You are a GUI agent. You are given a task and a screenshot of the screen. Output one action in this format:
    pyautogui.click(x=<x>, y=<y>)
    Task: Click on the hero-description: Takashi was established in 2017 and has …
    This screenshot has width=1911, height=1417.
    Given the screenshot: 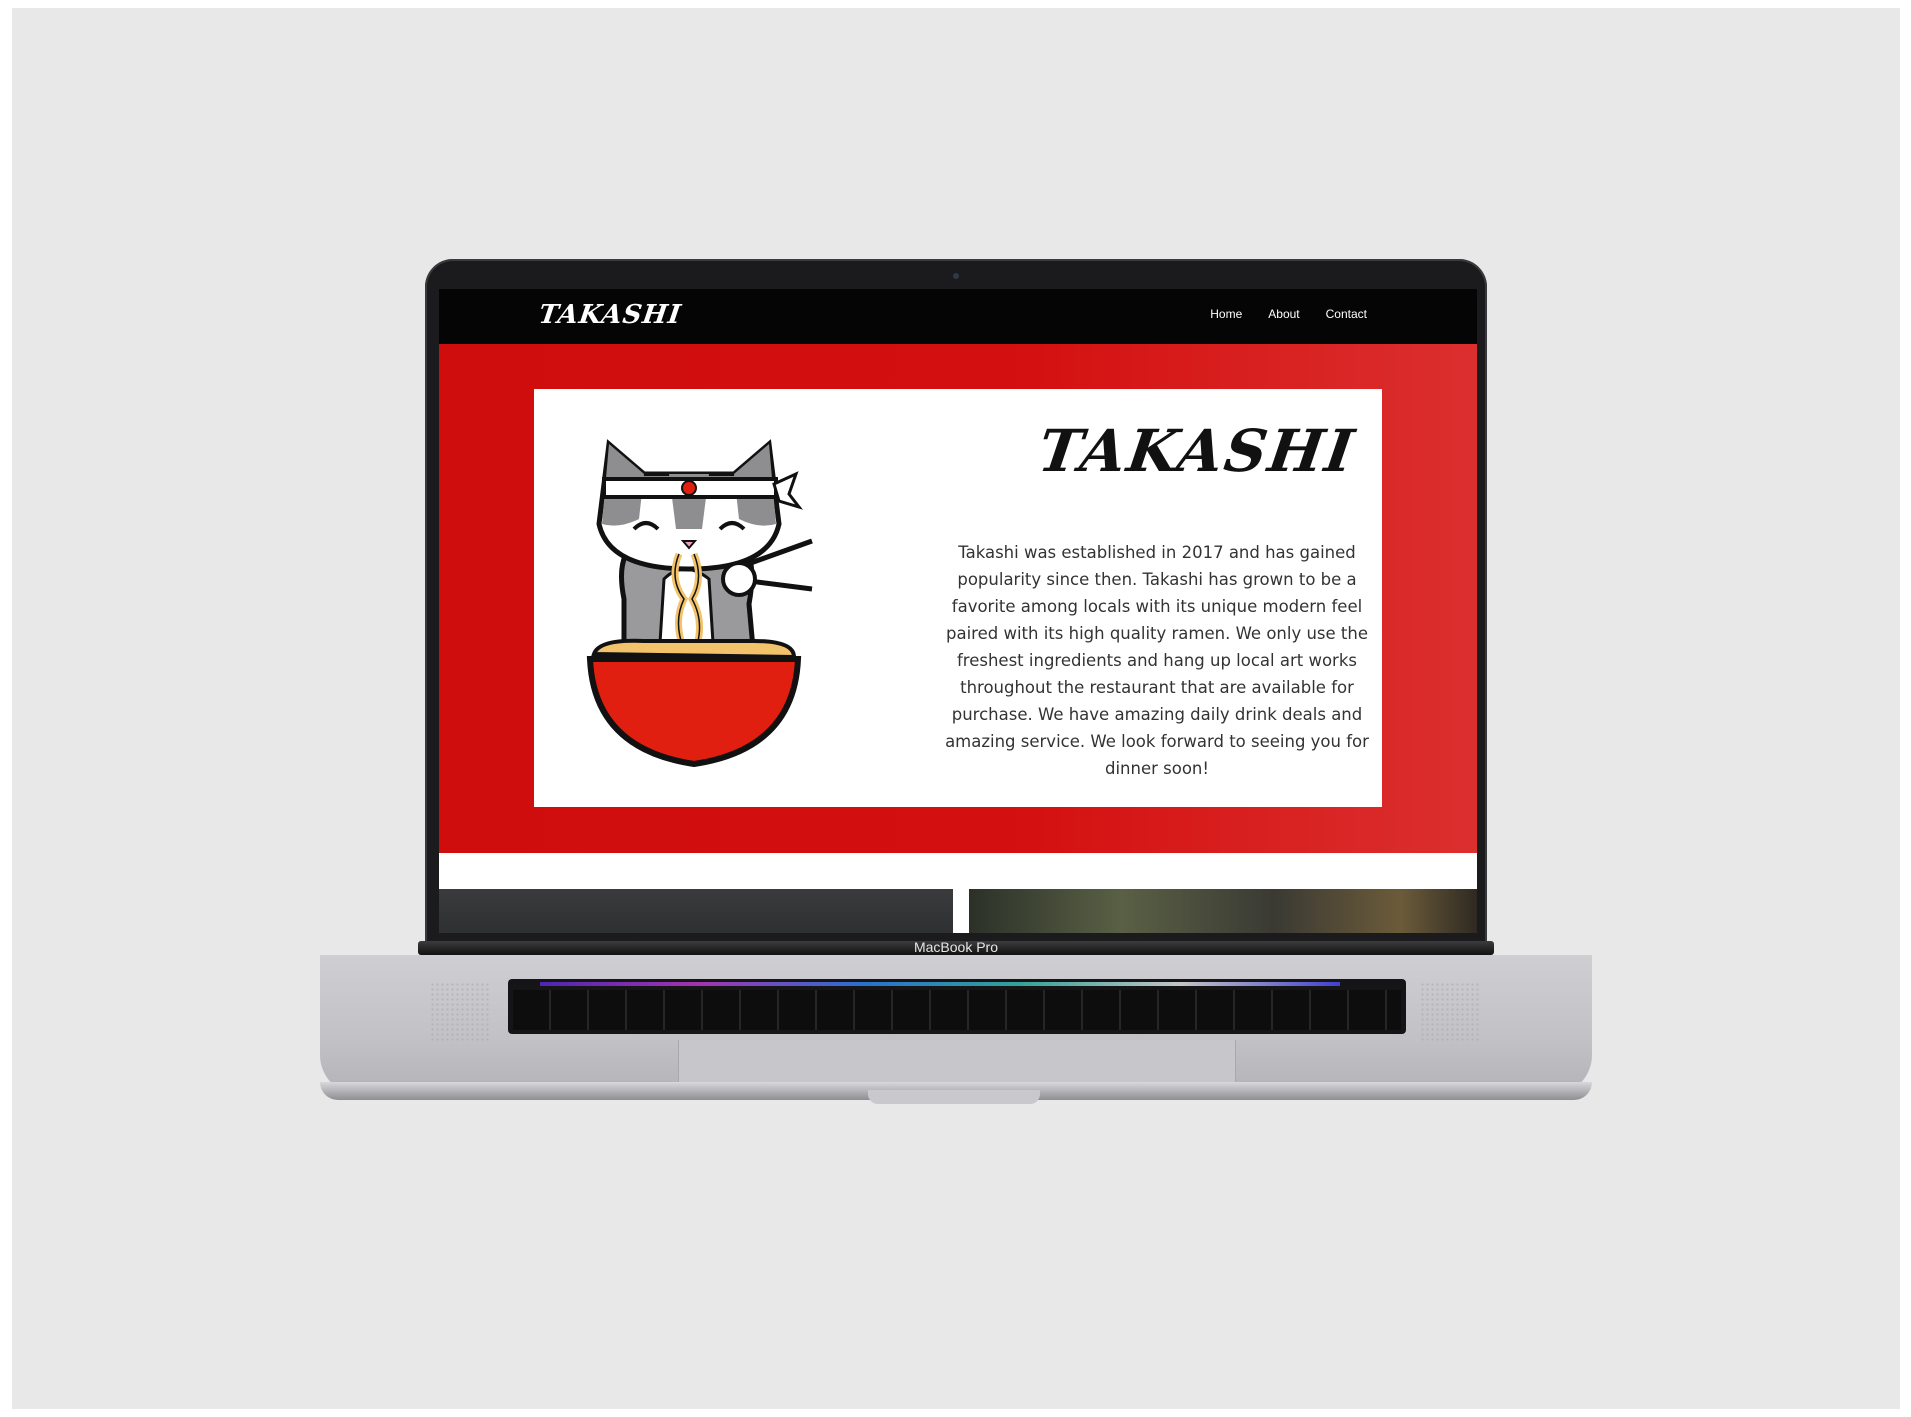 What is the action you would take?
    pyautogui.click(x=1157, y=660)
    